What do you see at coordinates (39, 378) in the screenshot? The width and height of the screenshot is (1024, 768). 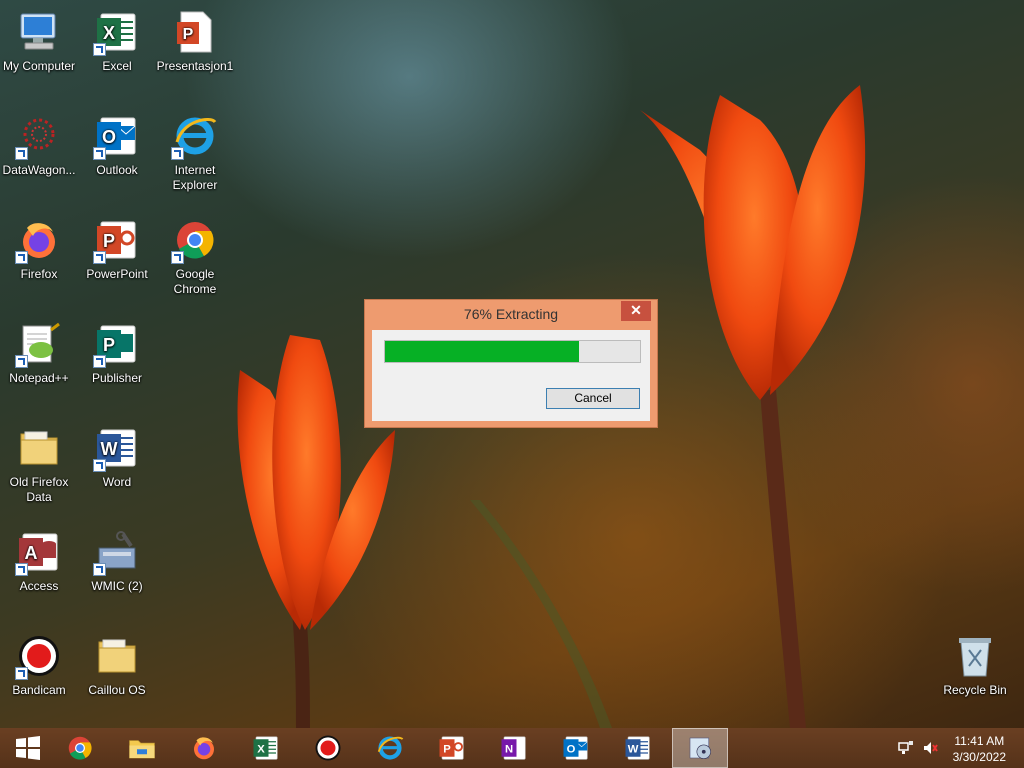 I see `desktop-icon-label: Notepad++` at bounding box center [39, 378].